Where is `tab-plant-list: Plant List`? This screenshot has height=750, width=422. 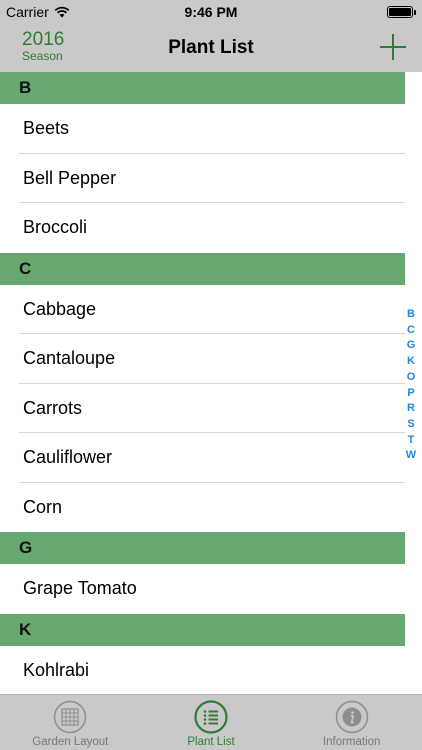
tab-plant-list: Plant List is located at coordinates (211, 722).